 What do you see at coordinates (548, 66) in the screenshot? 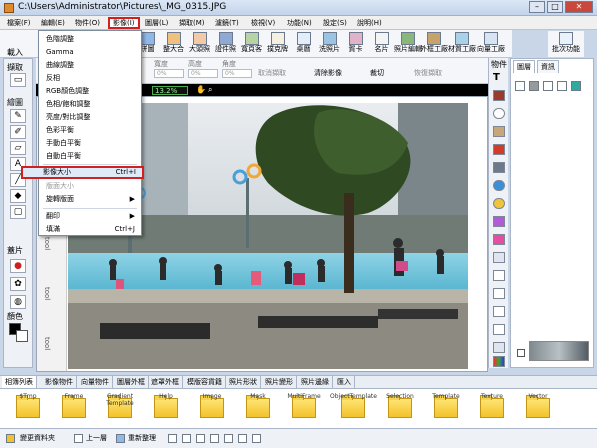
I see `tab-info: 資訊` at bounding box center [548, 66].